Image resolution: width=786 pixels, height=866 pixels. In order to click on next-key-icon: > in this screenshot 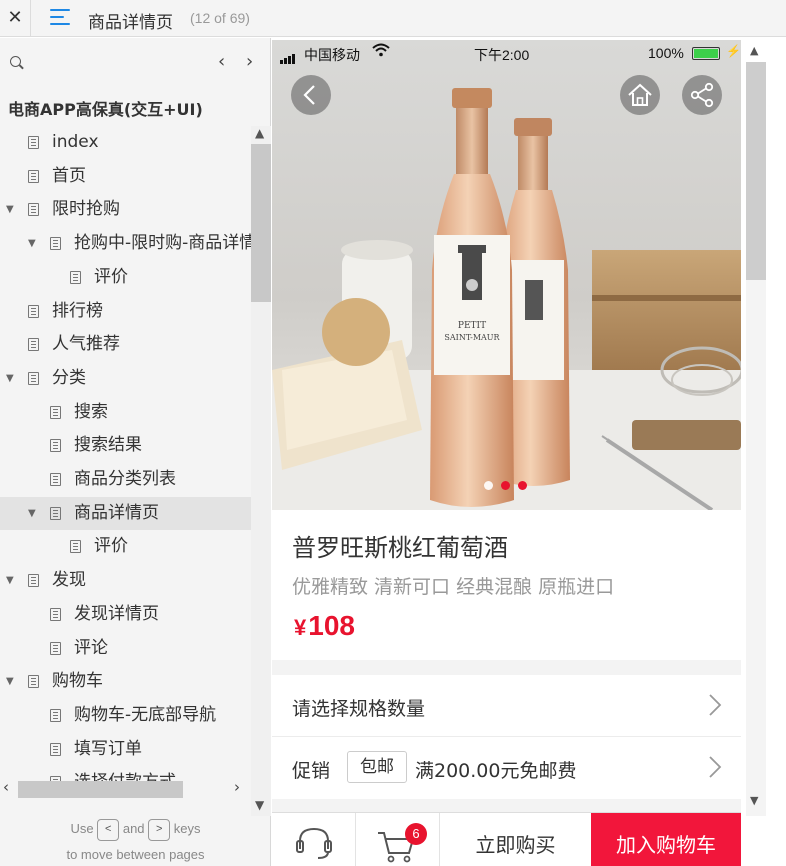, I will do `click(159, 829)`.